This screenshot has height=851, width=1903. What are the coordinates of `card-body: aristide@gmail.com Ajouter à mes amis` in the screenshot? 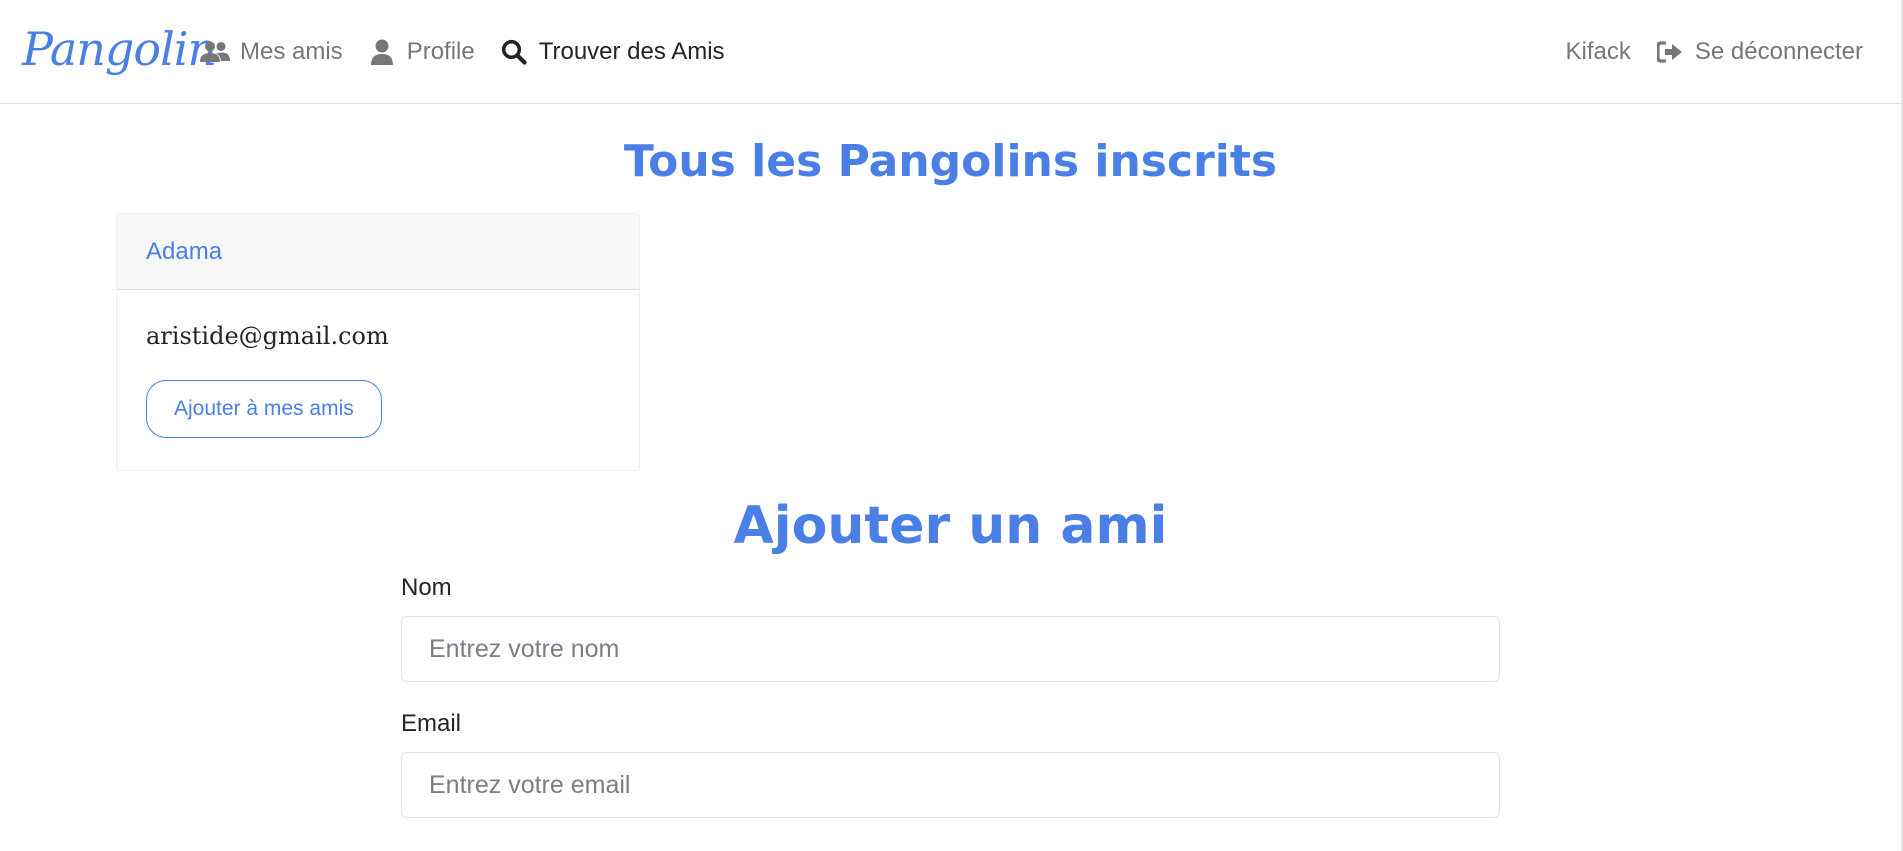 It's located at (378, 380).